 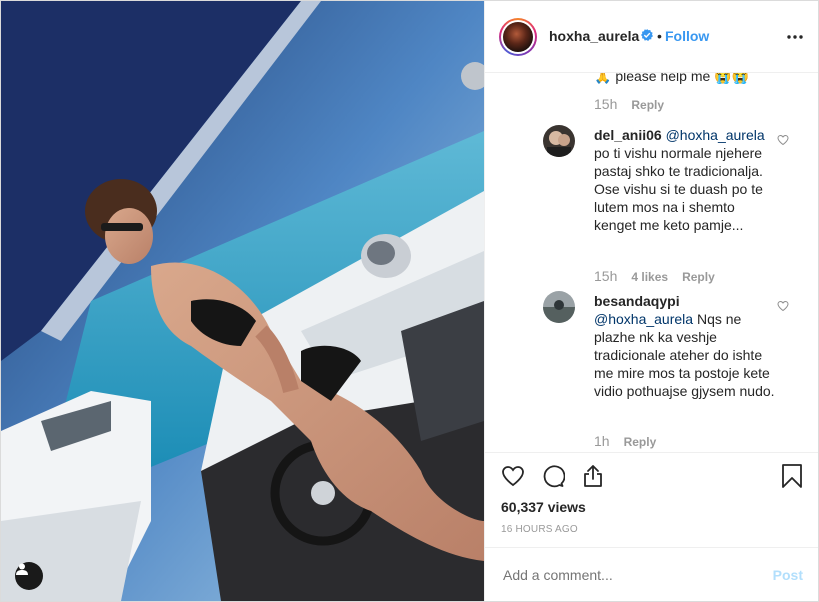 What do you see at coordinates (649, 277) in the screenshot?
I see `comment-likes: 4 likes` at bounding box center [649, 277].